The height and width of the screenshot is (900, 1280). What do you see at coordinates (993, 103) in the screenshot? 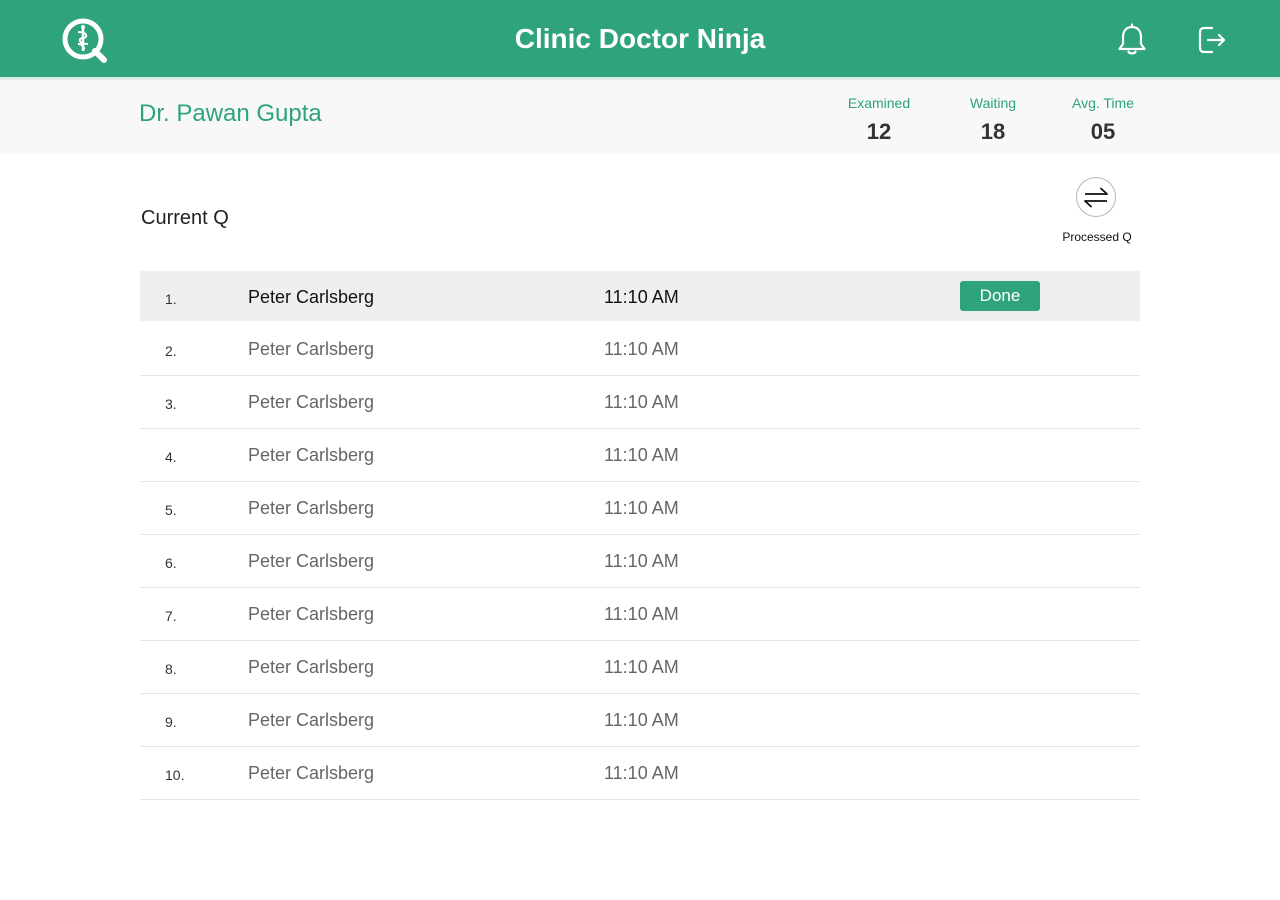
I see `stat-waiting-label: Waiting` at bounding box center [993, 103].